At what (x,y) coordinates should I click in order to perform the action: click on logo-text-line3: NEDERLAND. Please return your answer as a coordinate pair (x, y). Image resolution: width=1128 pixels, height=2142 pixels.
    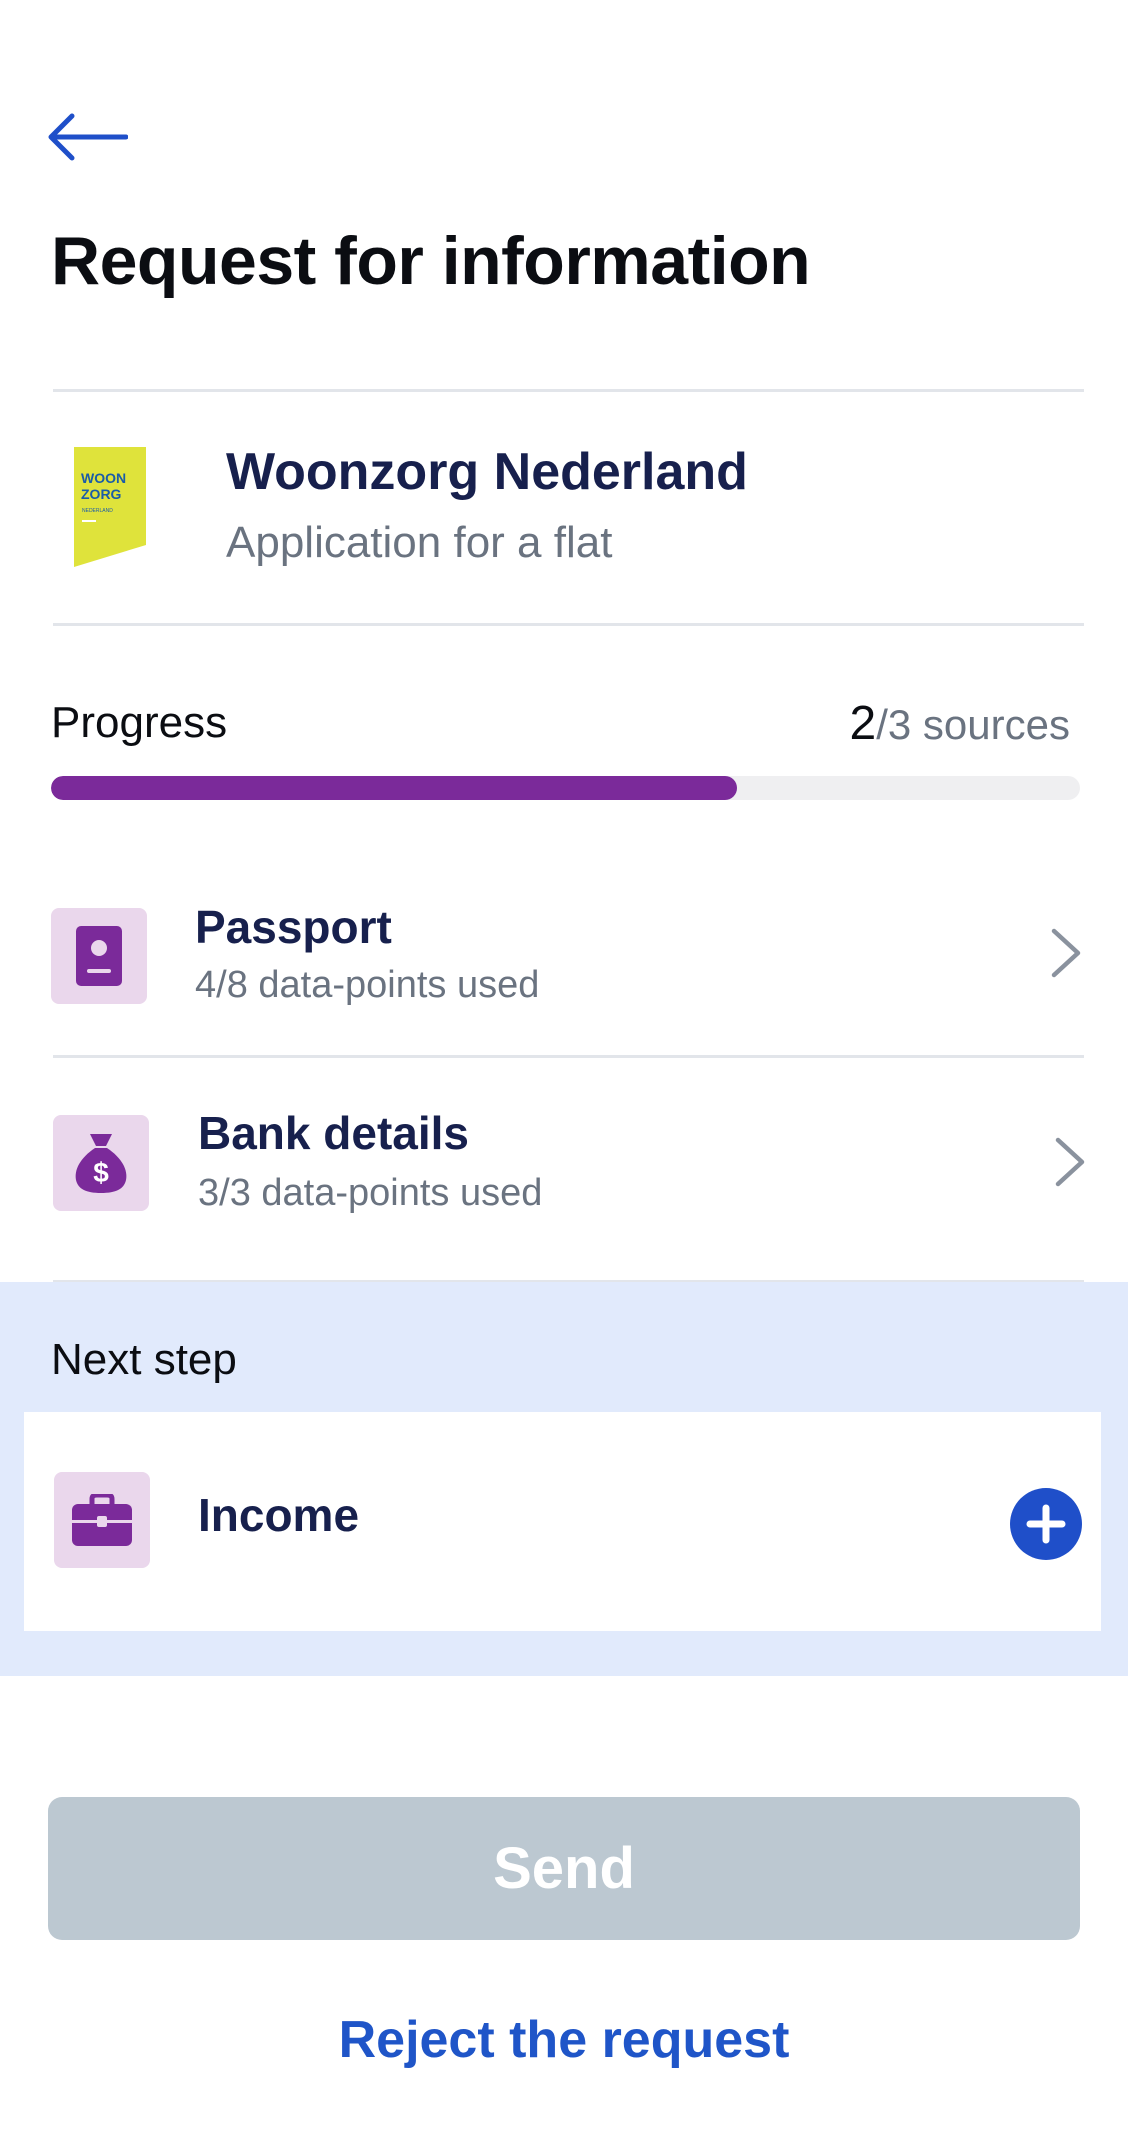
    Looking at the image, I should click on (97, 511).